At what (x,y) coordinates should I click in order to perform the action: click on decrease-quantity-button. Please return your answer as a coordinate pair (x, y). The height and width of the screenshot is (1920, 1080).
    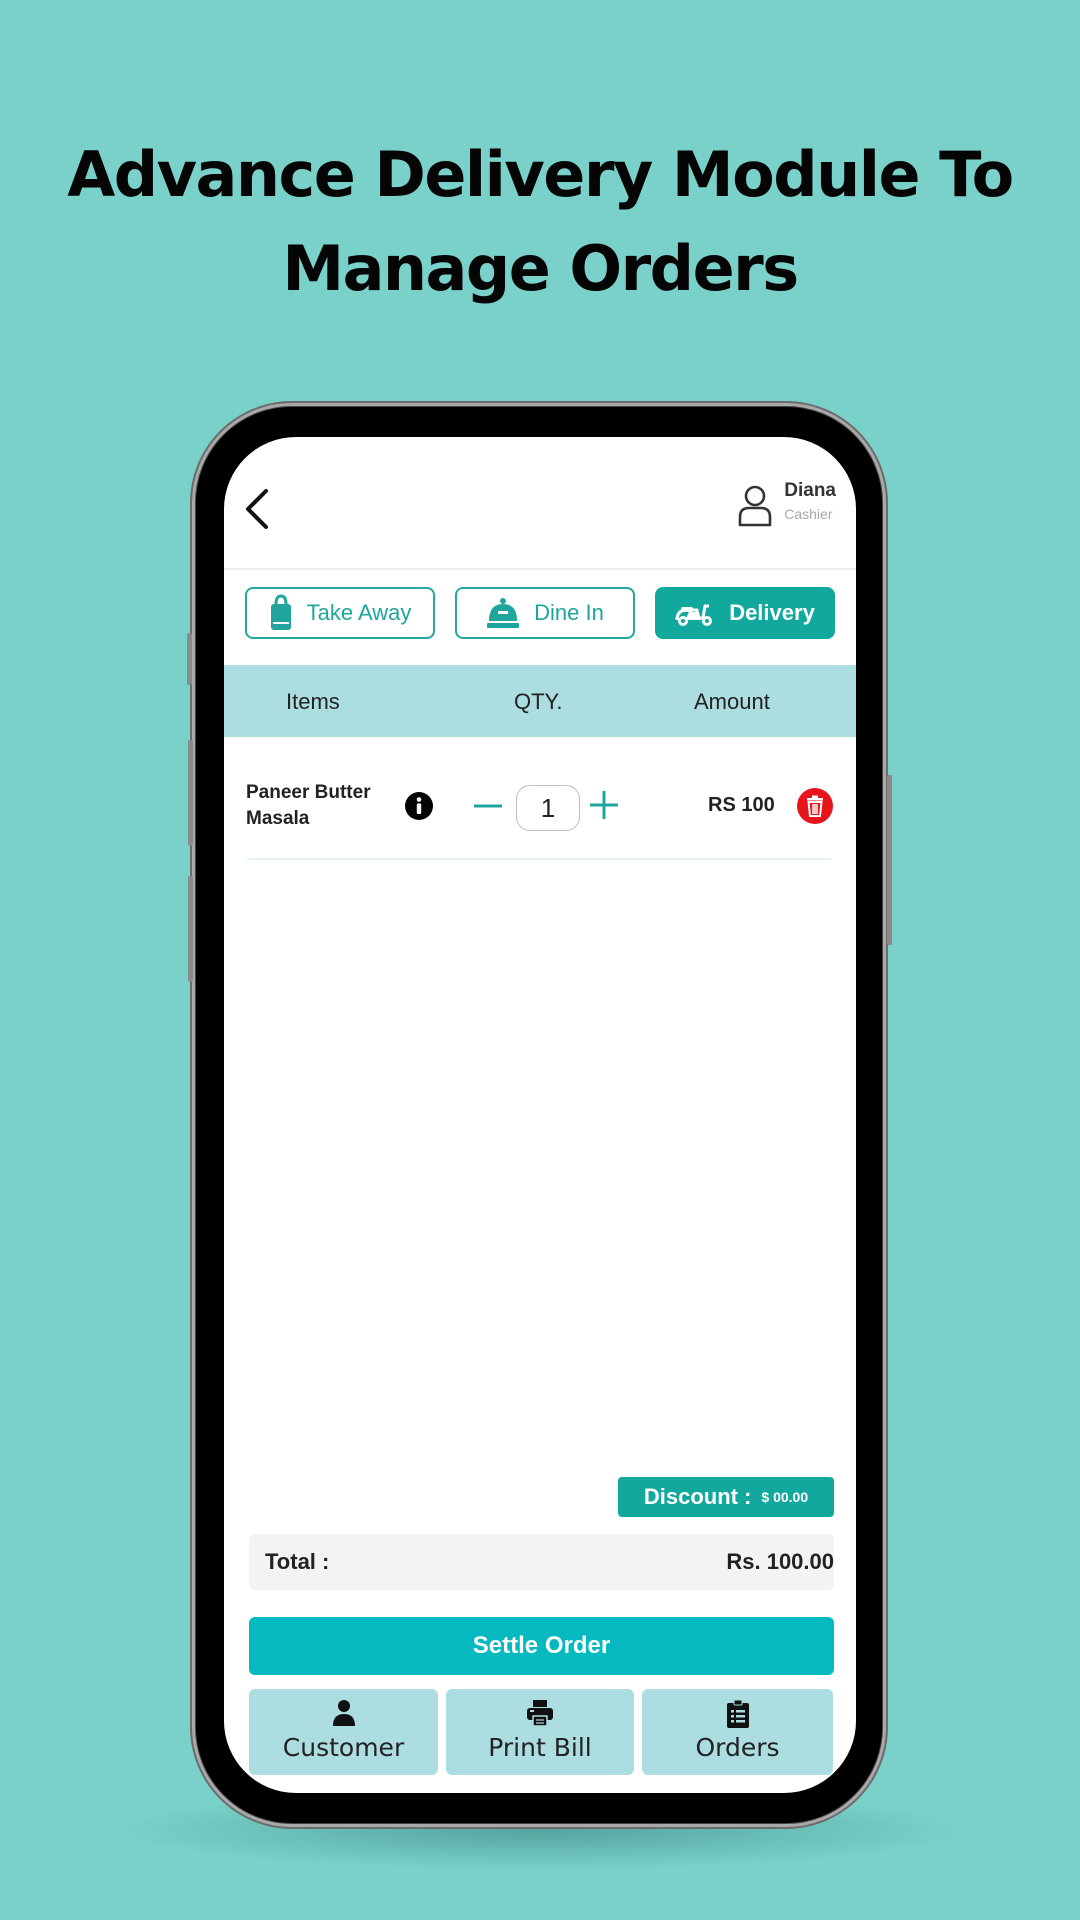
    Looking at the image, I should click on (488, 806).